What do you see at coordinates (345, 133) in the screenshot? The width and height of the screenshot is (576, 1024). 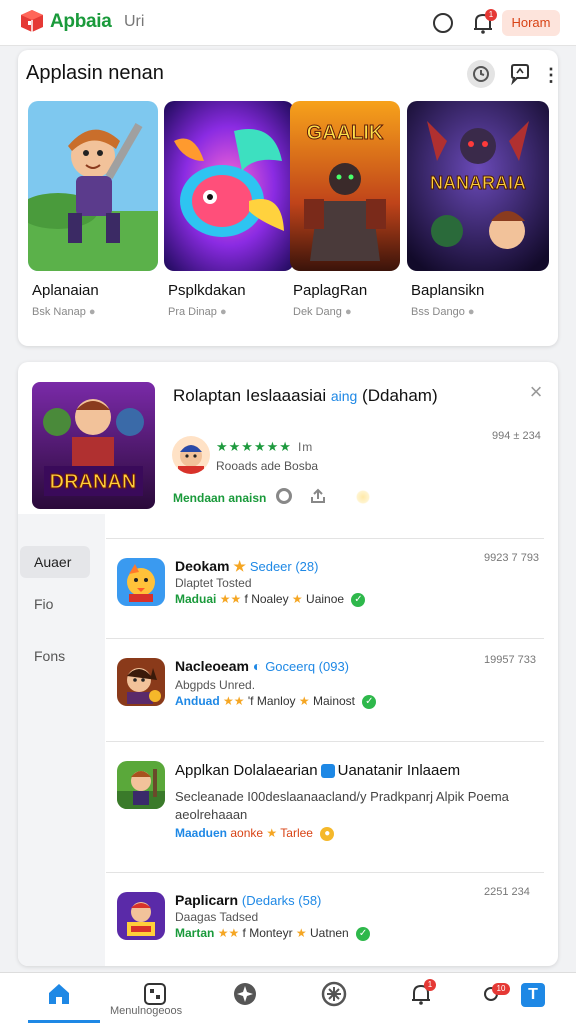 I see `tile-cover-text: GAALIK` at bounding box center [345, 133].